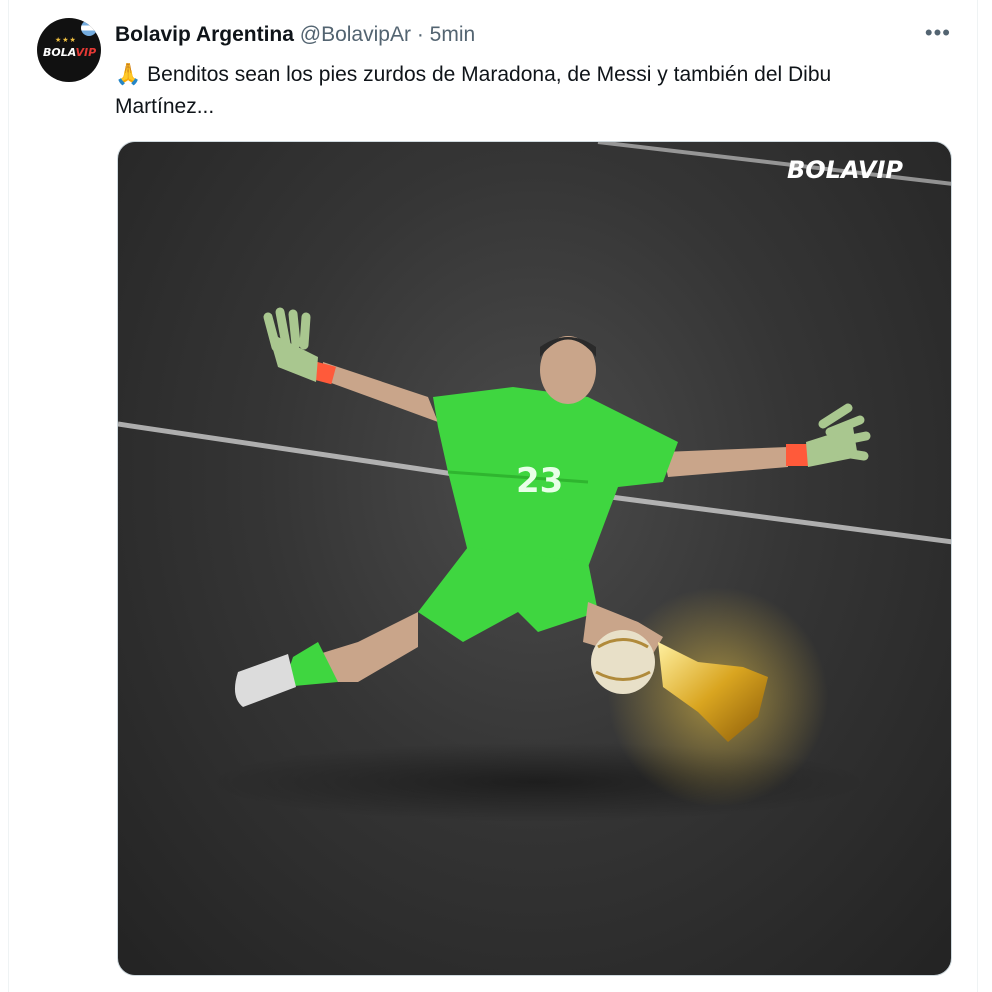 The height and width of the screenshot is (992, 992). I want to click on more-options-icon: •••, so click(938, 33).